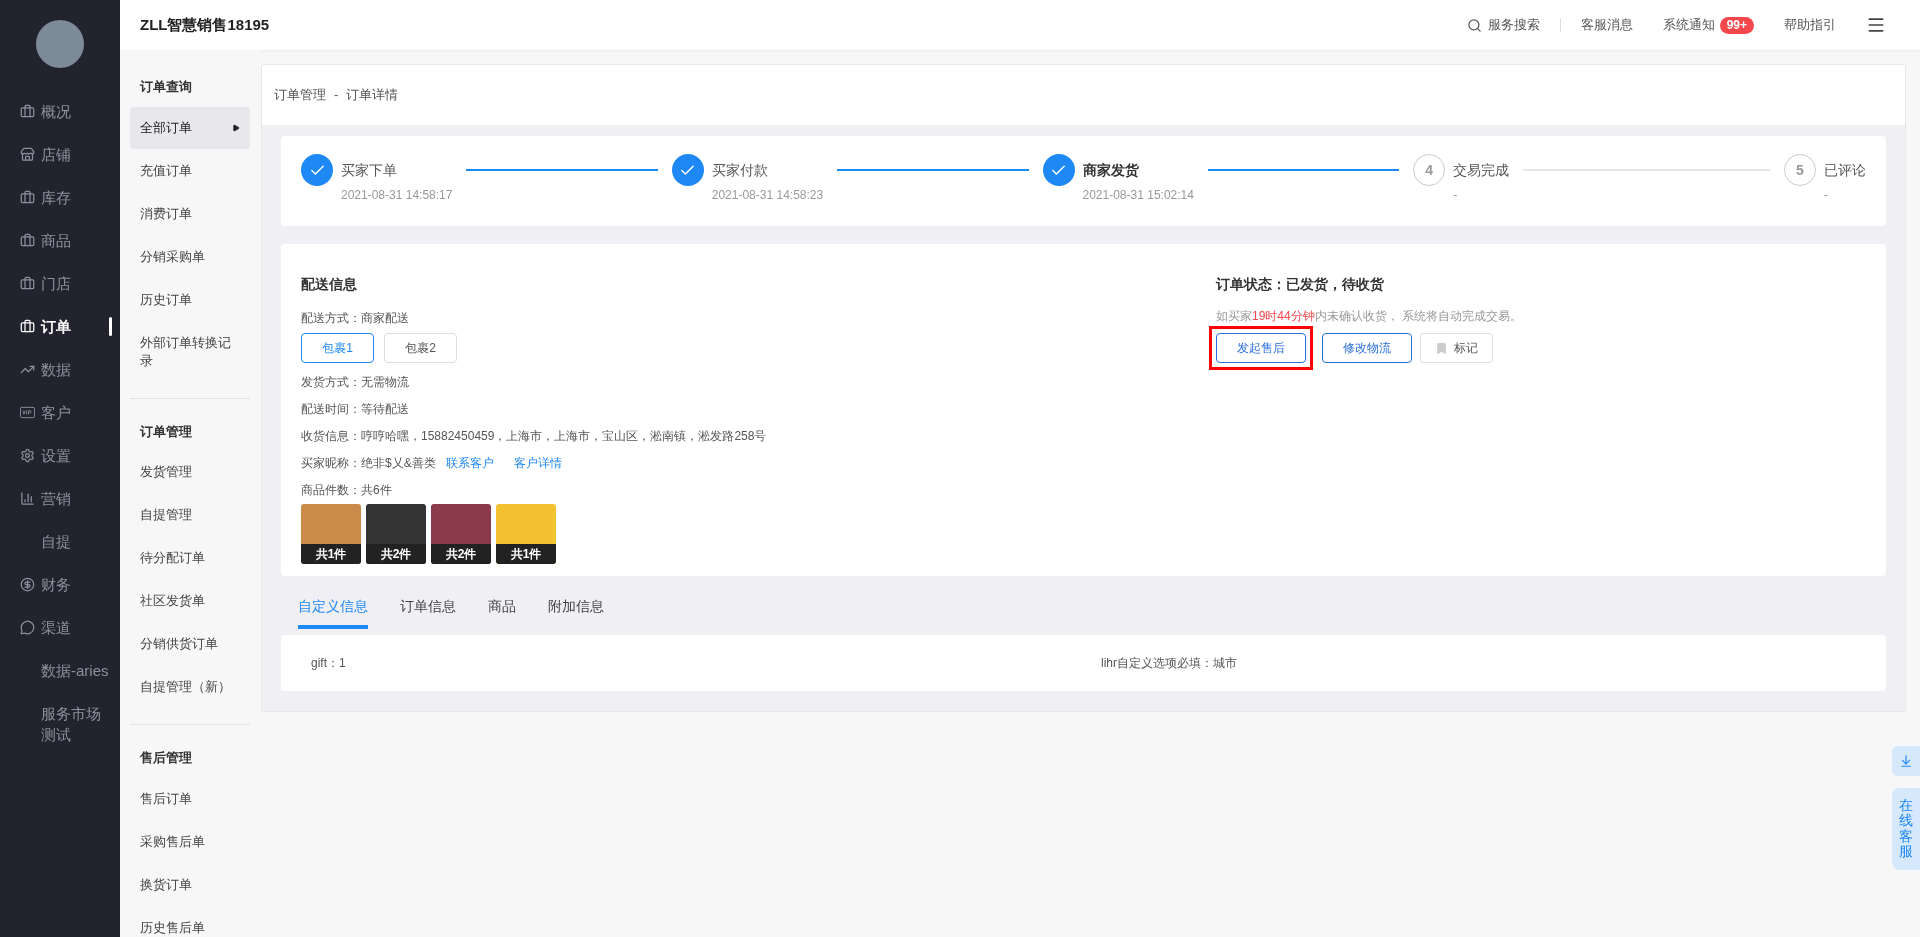 Image resolution: width=1920 pixels, height=937 pixels. Describe the element at coordinates (27, 498) in the screenshot. I see `bar-chart-icon` at that location.